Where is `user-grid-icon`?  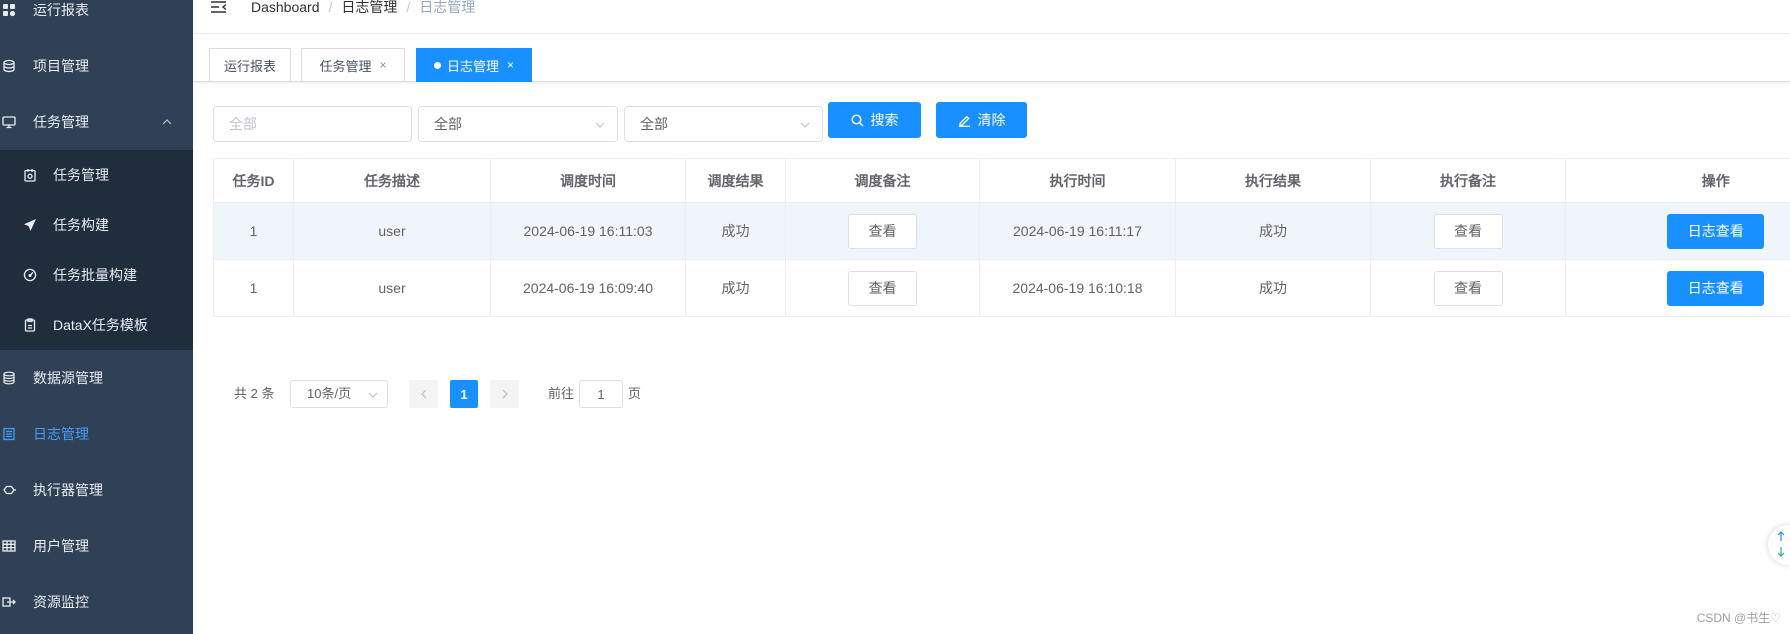 user-grid-icon is located at coordinates (9, 546).